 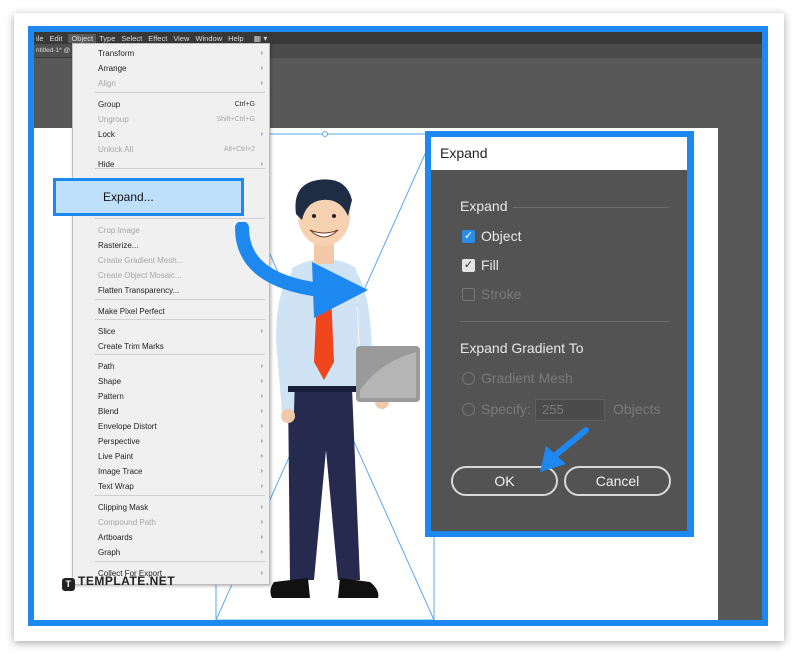 I want to click on menu-item-pattern: Pattern ›, so click(x=171, y=397).